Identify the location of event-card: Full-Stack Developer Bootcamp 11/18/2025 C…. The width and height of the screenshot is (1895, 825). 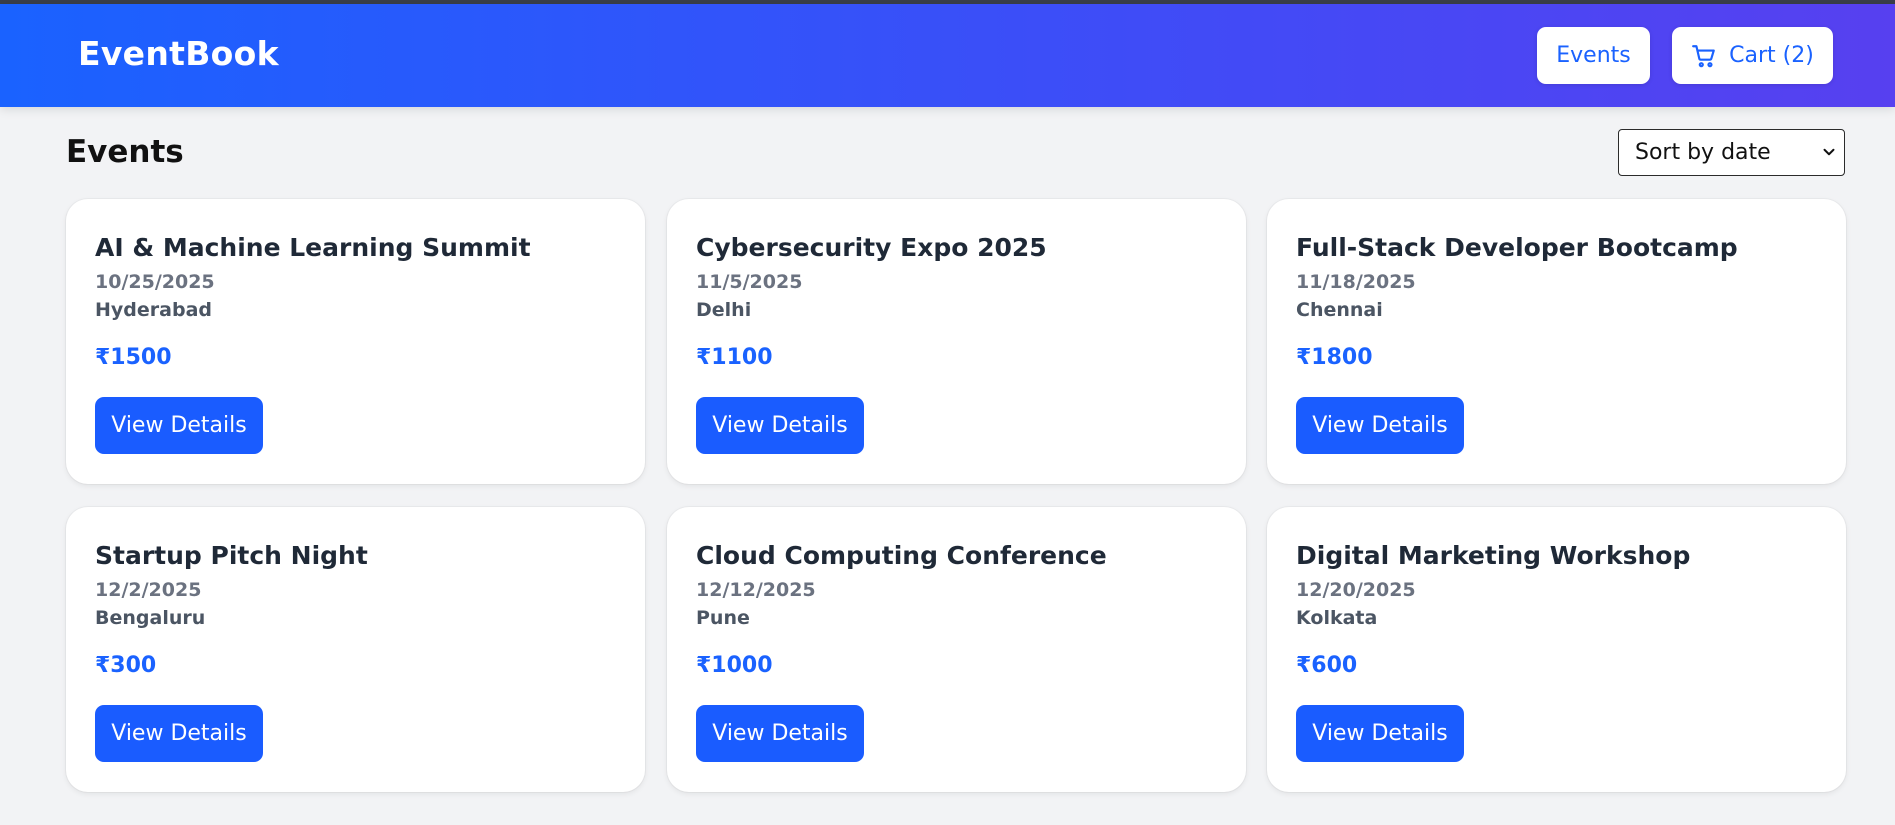
(1556, 341).